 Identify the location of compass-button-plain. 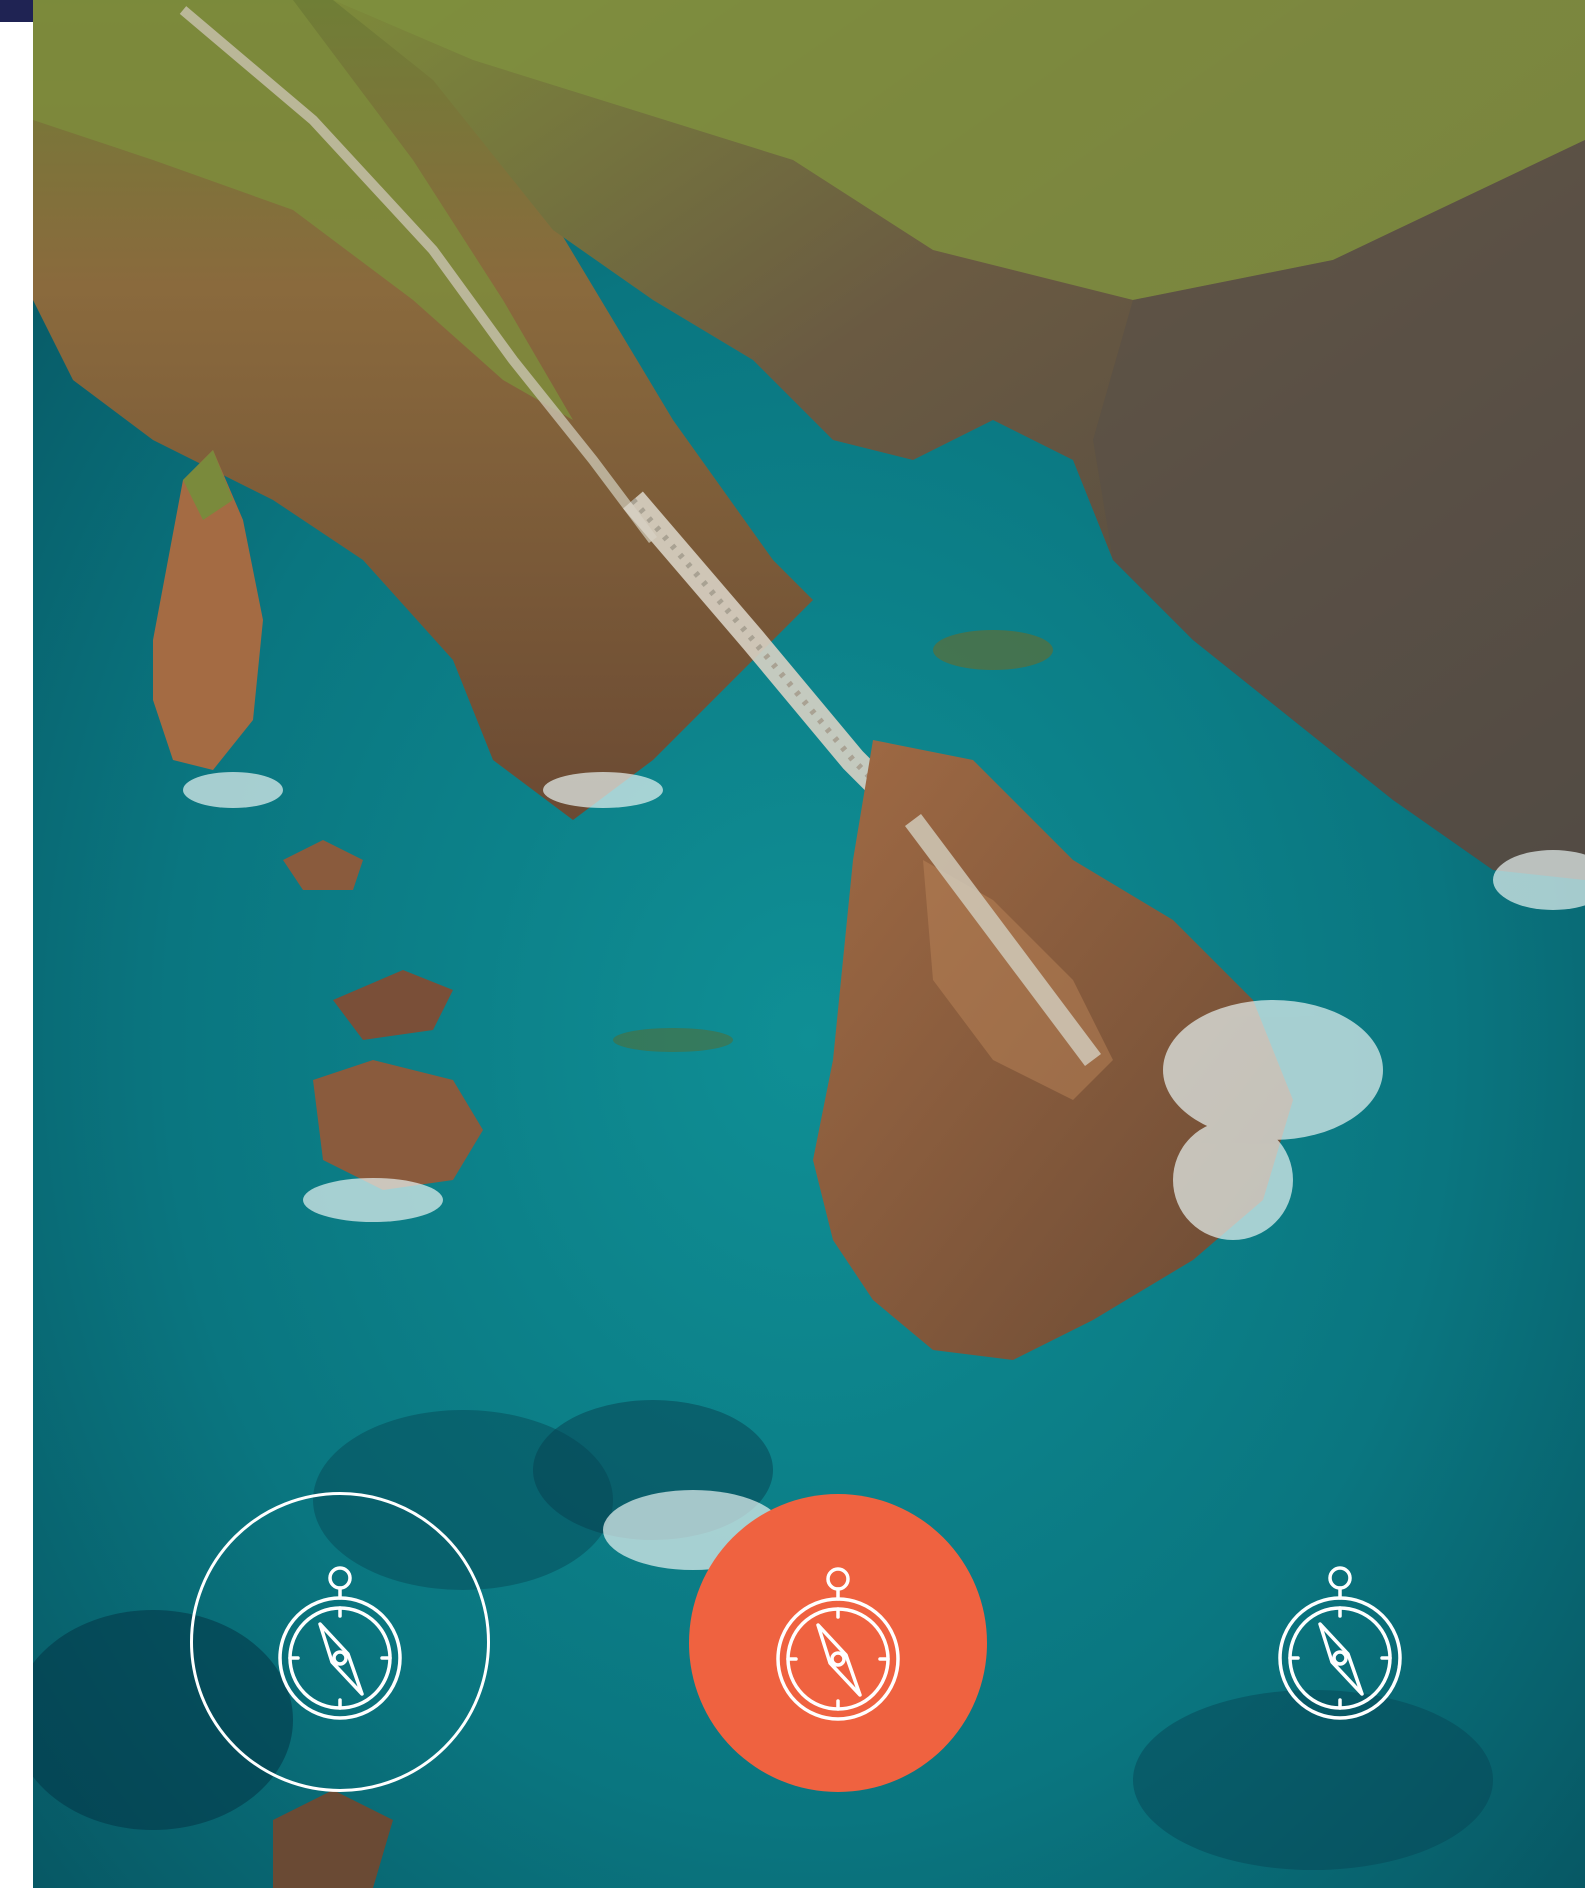
(1340, 1642).